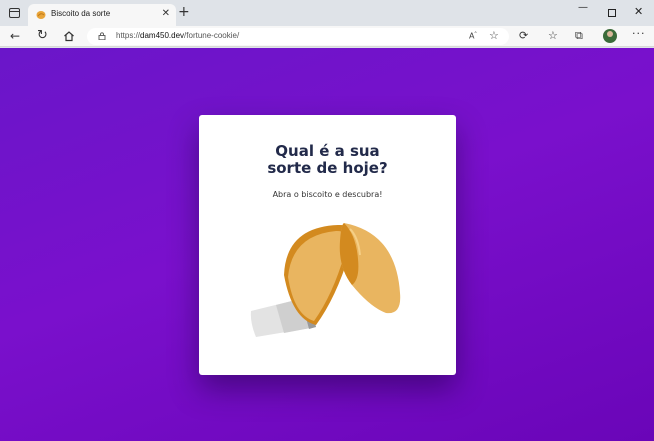  I want to click on tab-fortune-cookie: Biscoito da sorte ✕, so click(102, 15).